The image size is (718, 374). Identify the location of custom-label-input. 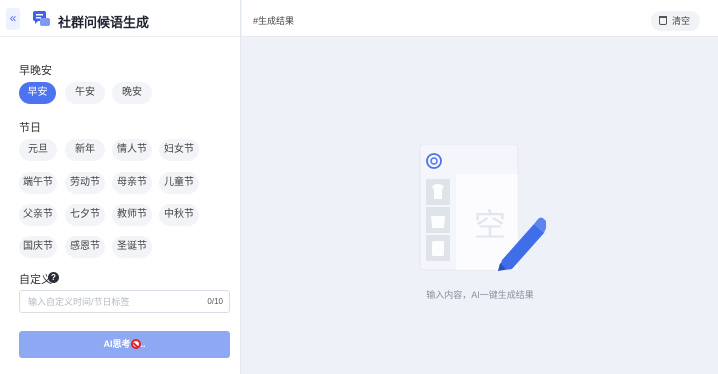
(113, 302).